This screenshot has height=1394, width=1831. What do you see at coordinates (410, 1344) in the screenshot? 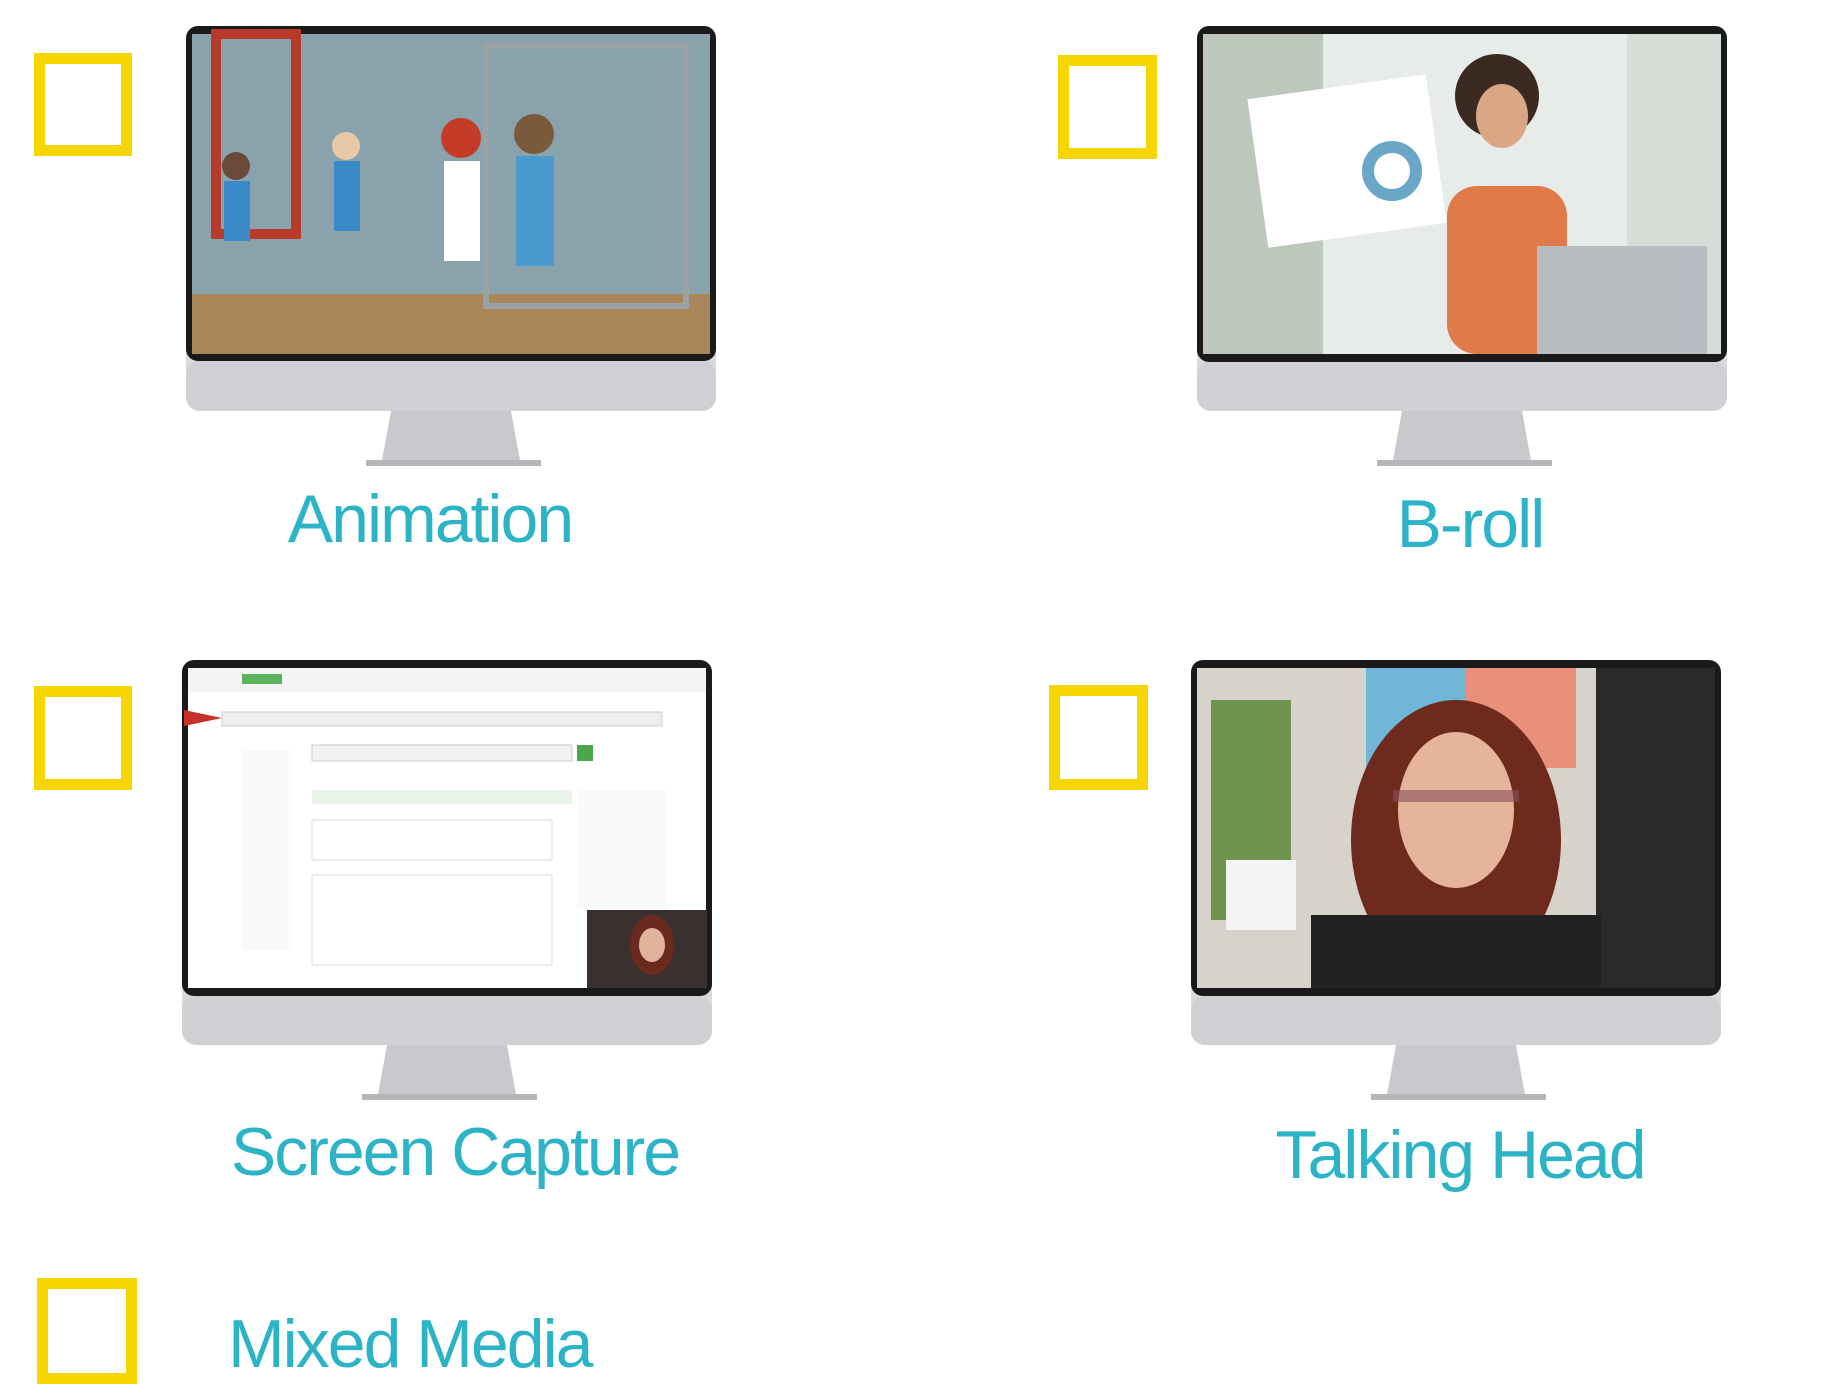
I see `option-label-mixed-media: Mixed Media` at bounding box center [410, 1344].